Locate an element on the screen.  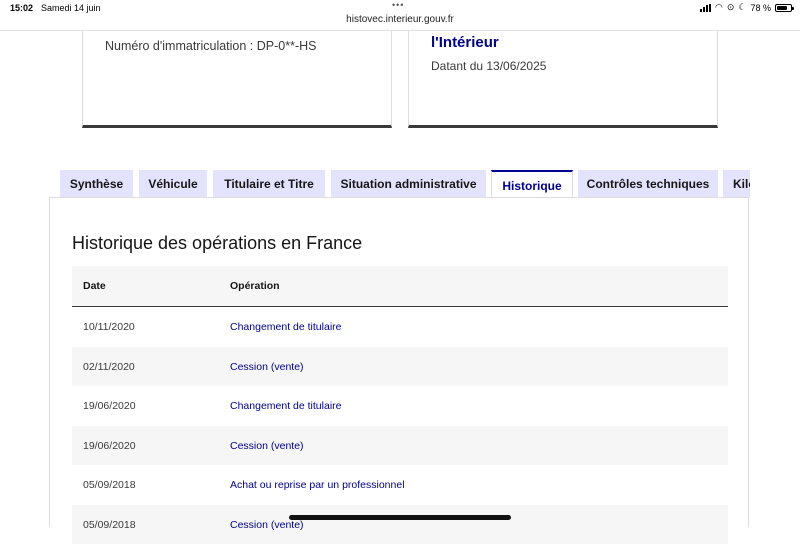
vehicle-card: Numéro d'immatriculation : DP-0**-HS is located at coordinates (237, 79).